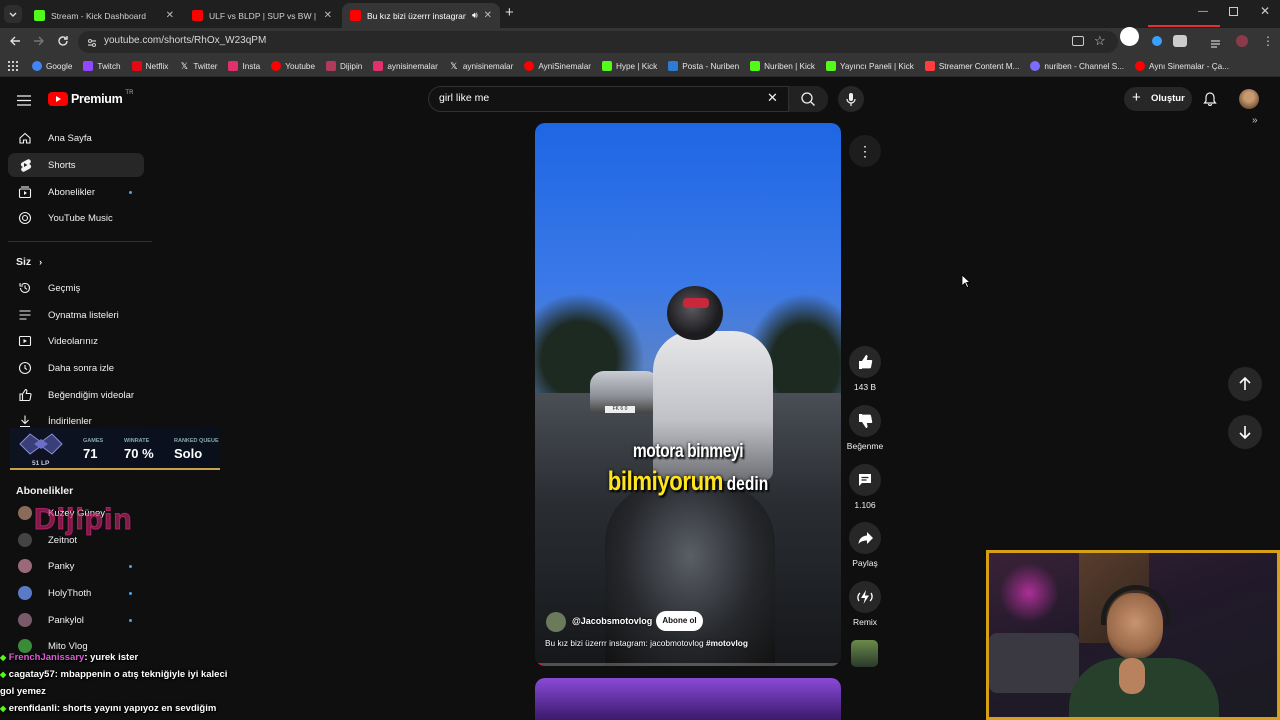  I want to click on bookmark-aynisinemalar-ig: aynisinemalar, so click(405, 66).